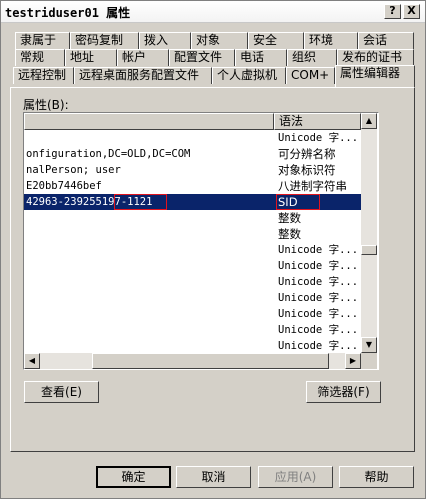  I want to click on row-value: E20bb7446bef, so click(64, 186).